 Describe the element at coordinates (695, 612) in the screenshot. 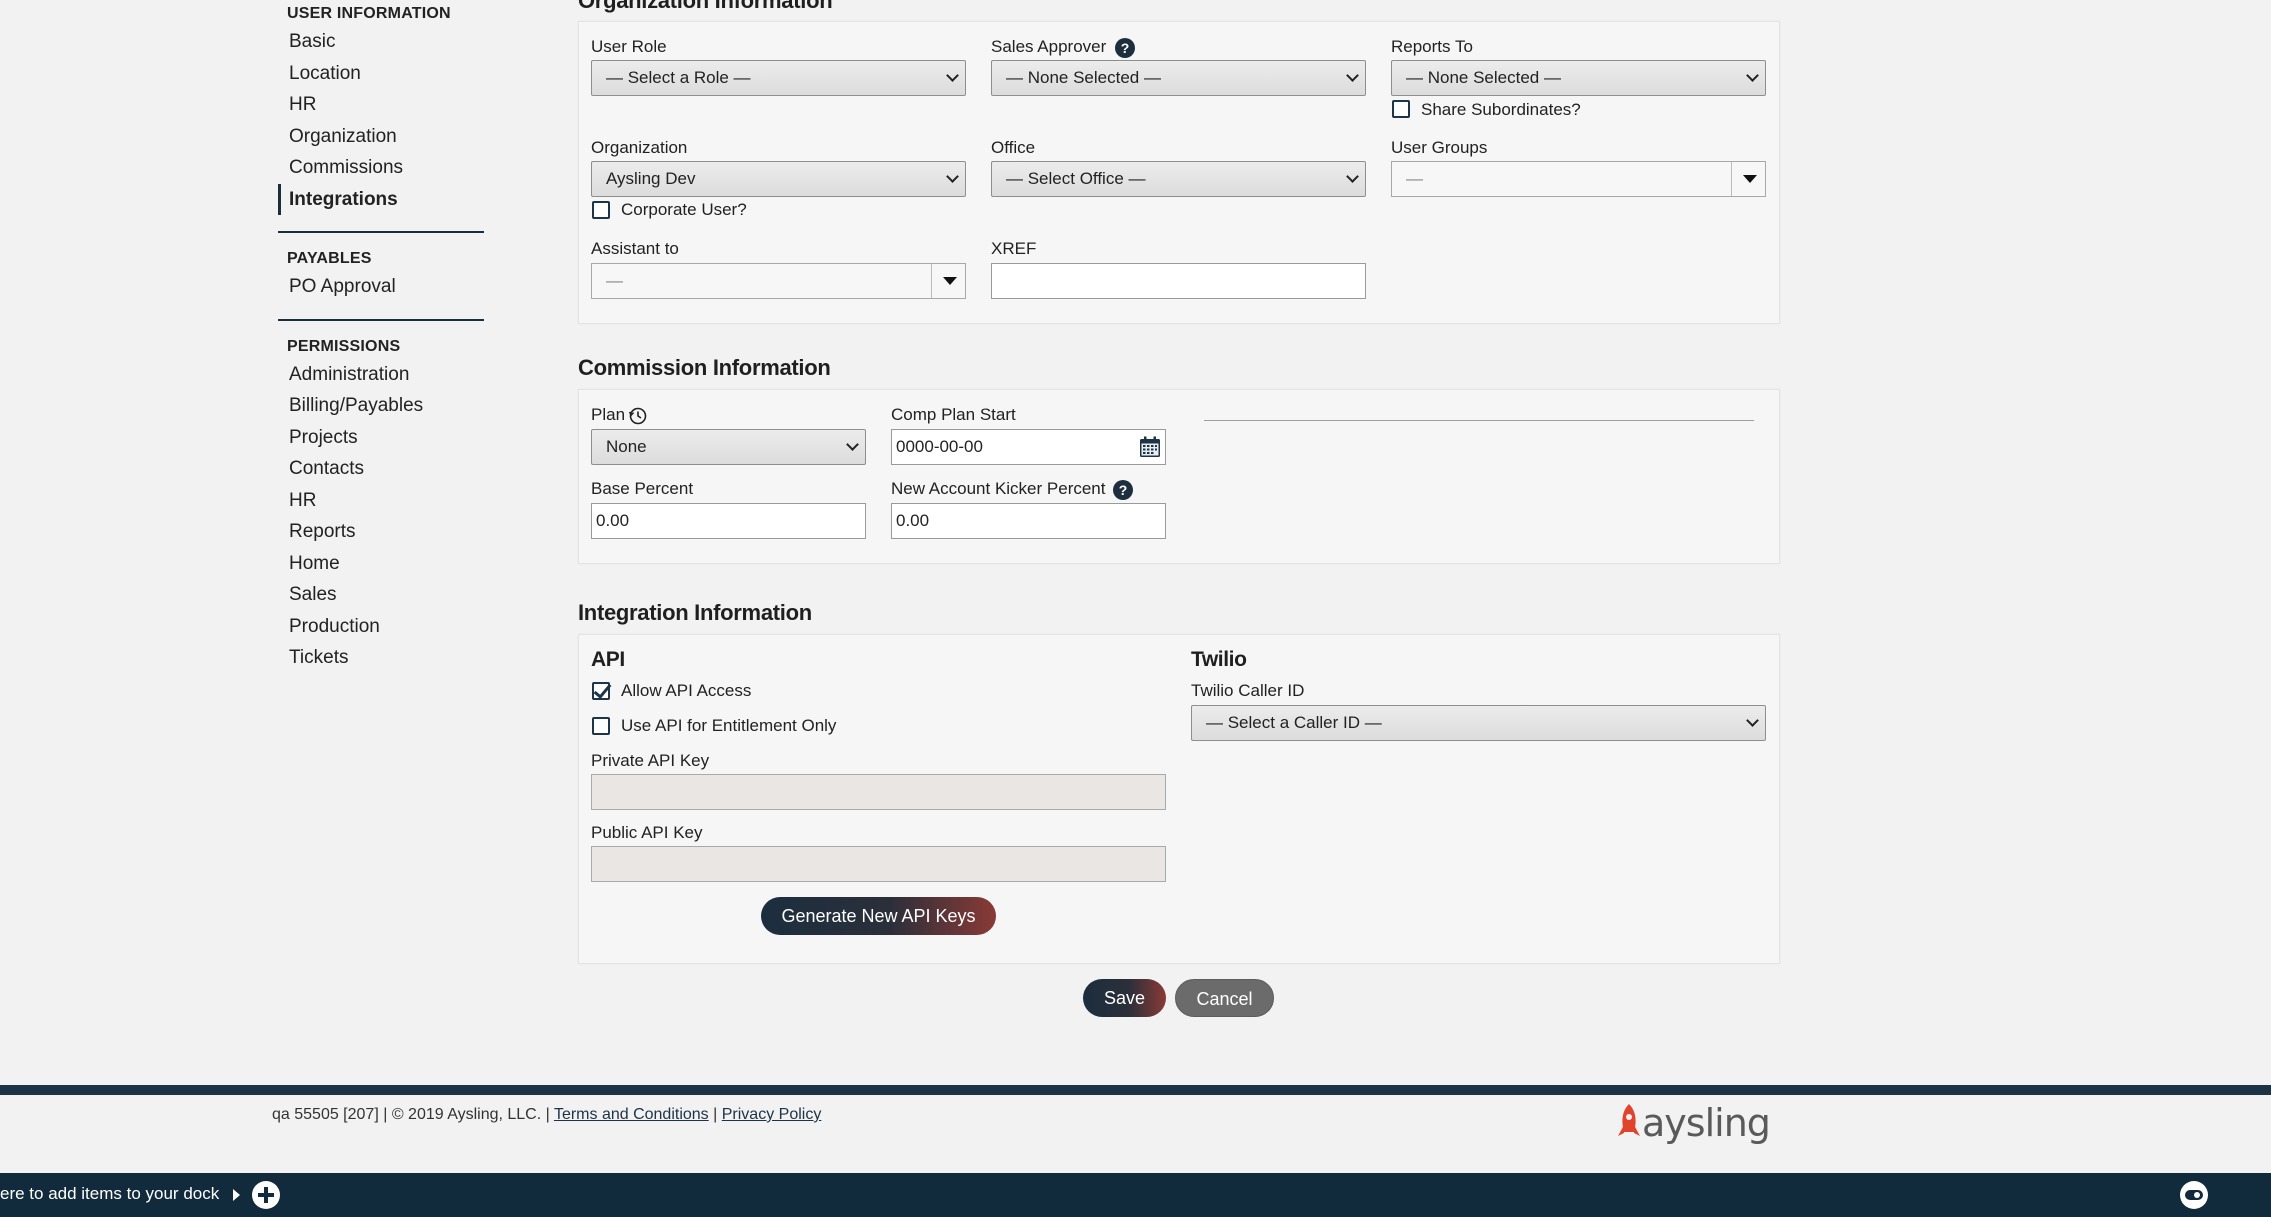

I see `integration-section-title: Integration Information` at that location.